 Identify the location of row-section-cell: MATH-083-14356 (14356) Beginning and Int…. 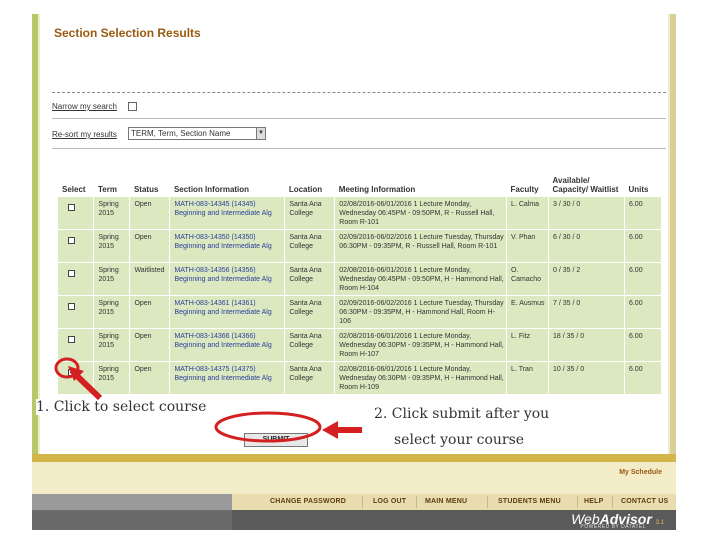
(227, 278).